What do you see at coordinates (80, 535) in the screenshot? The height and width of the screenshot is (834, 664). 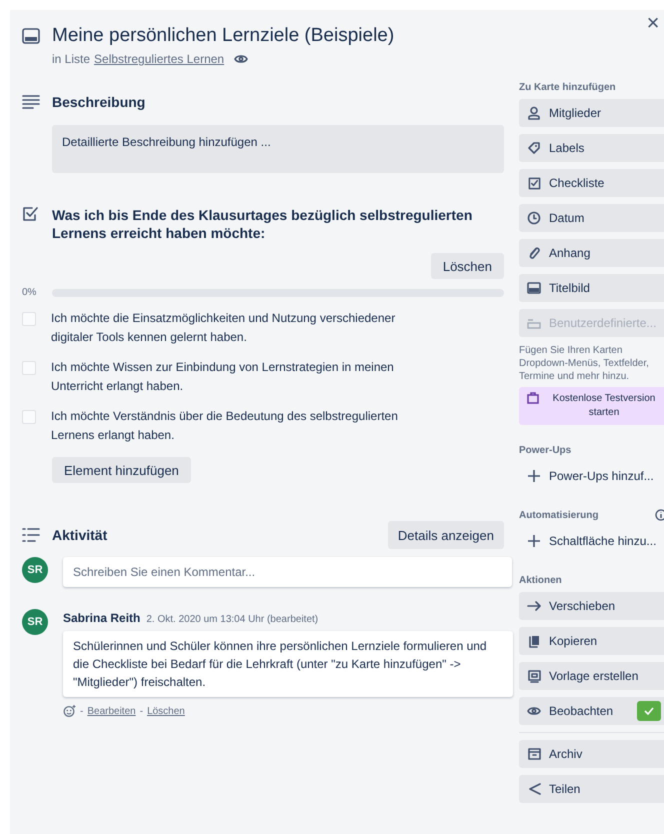 I see `section-heading: Aktivität` at bounding box center [80, 535].